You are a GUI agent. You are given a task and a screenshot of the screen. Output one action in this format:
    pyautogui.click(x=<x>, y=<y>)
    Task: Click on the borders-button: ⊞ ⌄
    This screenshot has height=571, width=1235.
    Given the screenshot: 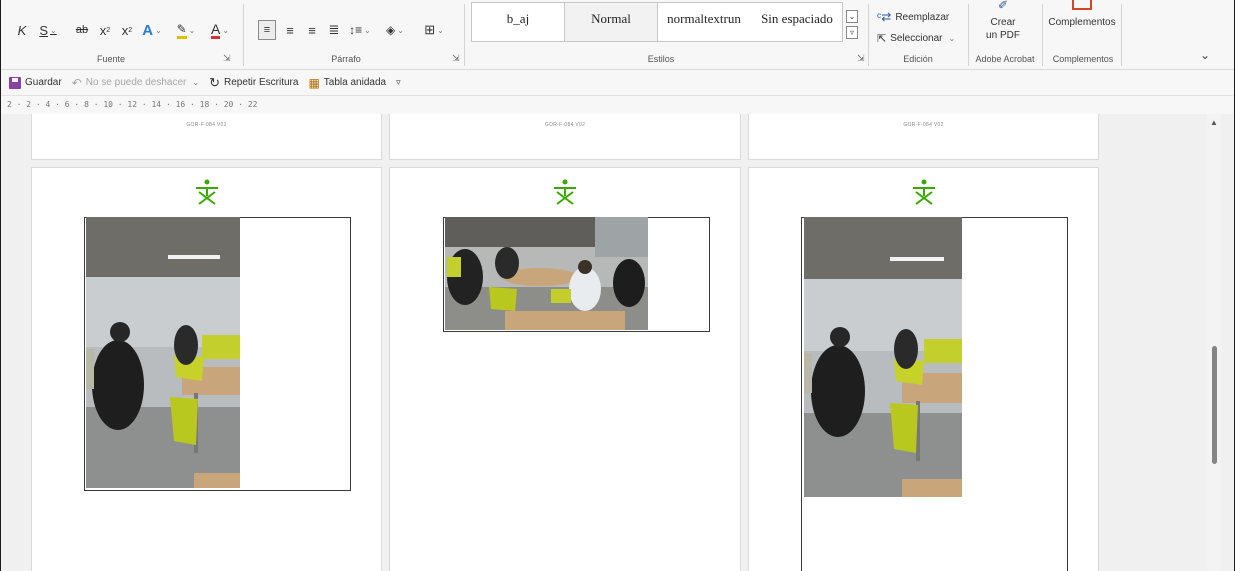 What is the action you would take?
    pyautogui.click(x=434, y=30)
    